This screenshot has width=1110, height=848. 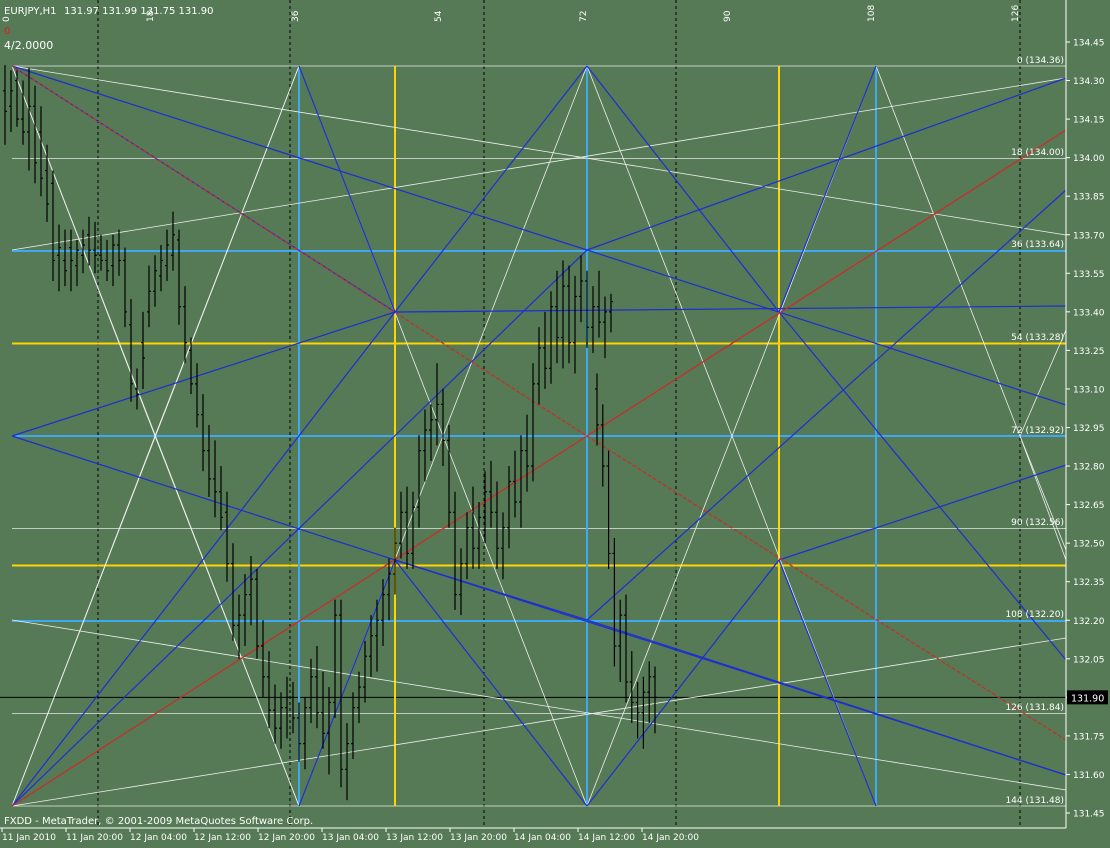 I want to click on gann-level-label: 0 (134.36), so click(x=1040, y=61).